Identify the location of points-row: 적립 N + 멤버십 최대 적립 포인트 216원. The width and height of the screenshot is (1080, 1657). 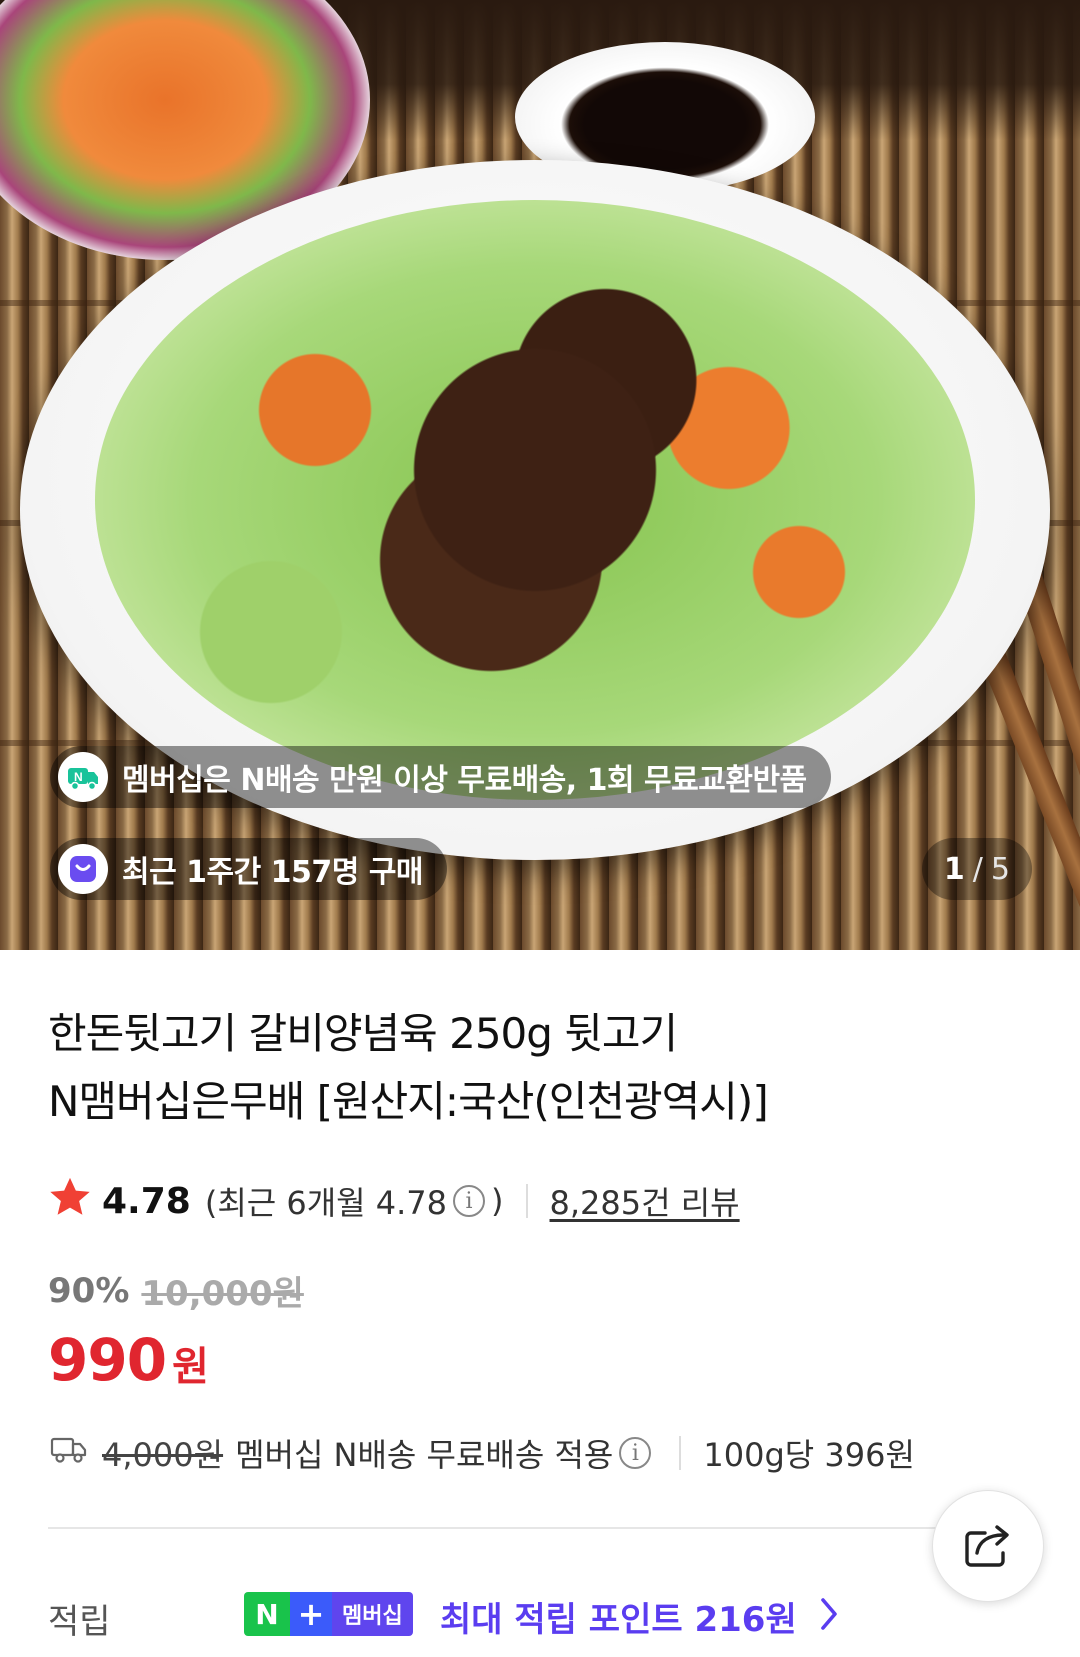
(548, 1614).